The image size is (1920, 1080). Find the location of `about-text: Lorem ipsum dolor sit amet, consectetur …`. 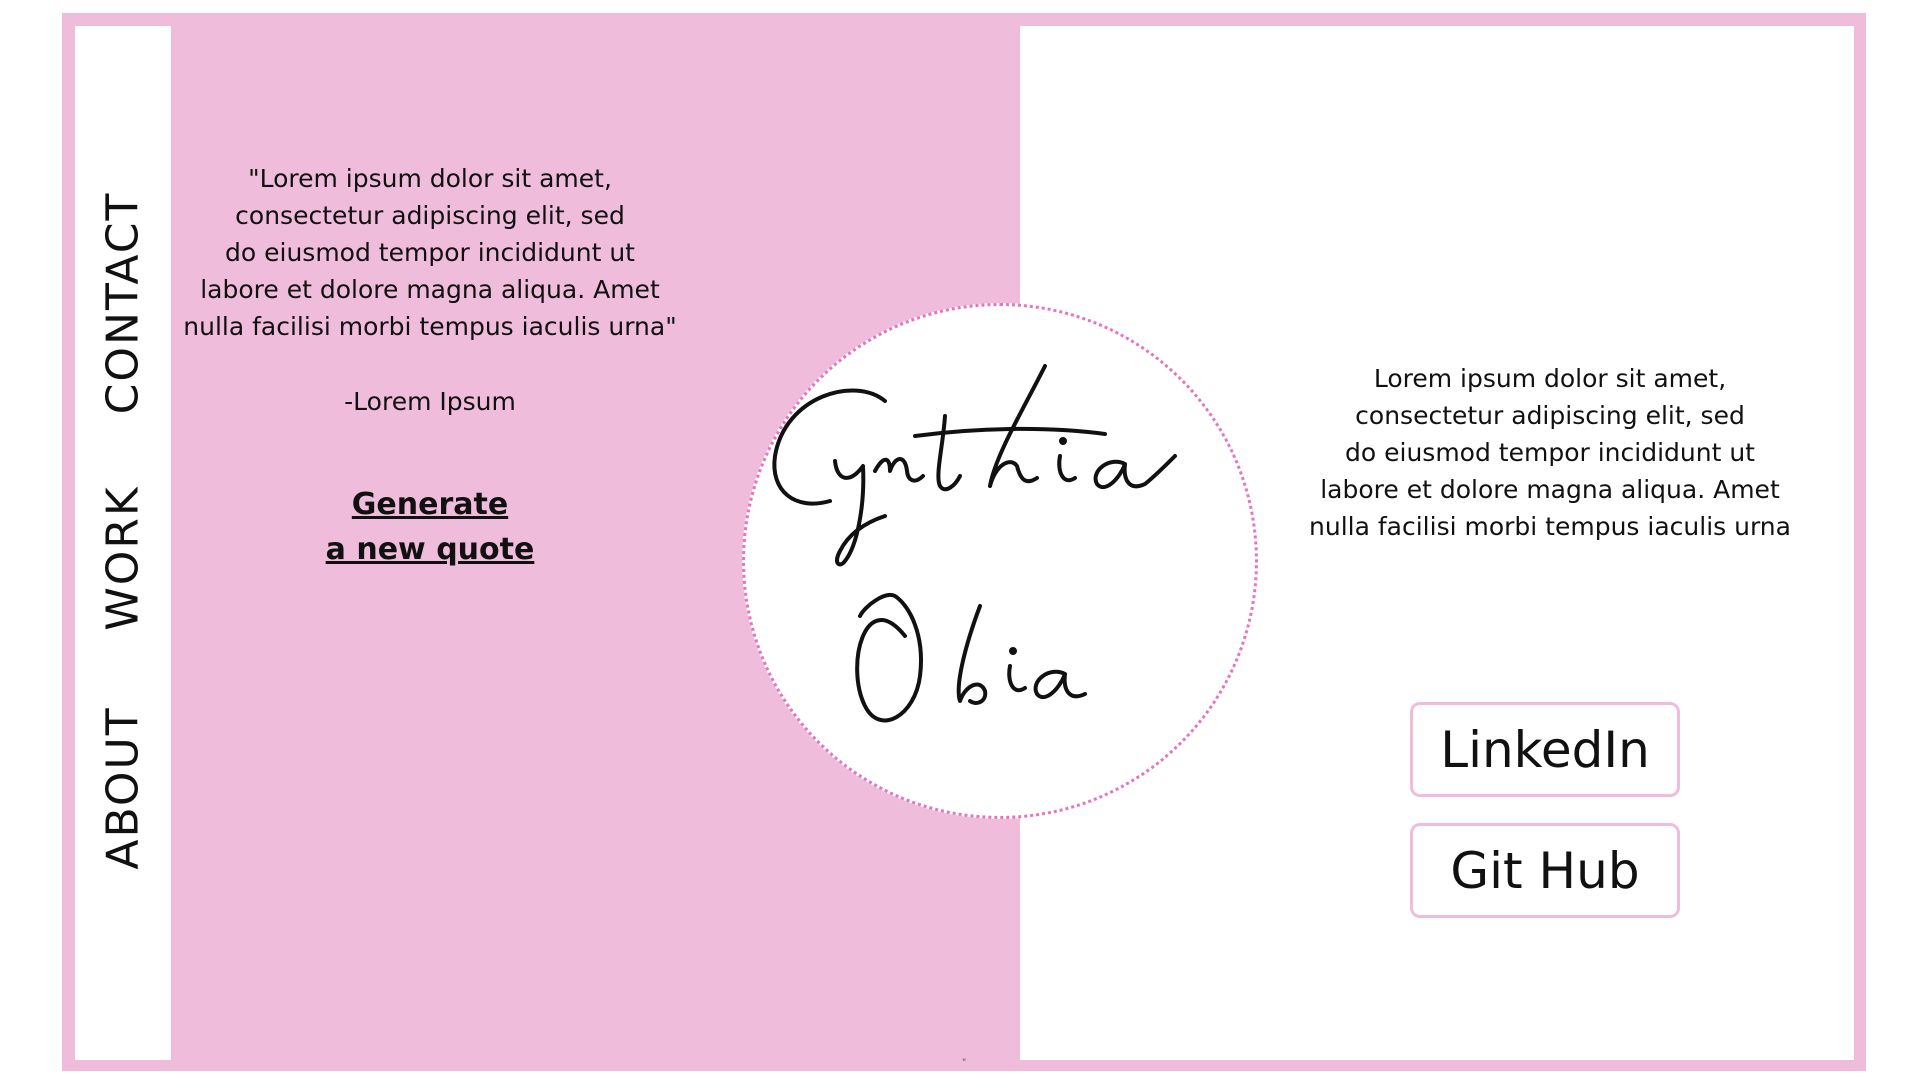

about-text: Lorem ipsum dolor sit amet, consectetur … is located at coordinates (1550, 452).